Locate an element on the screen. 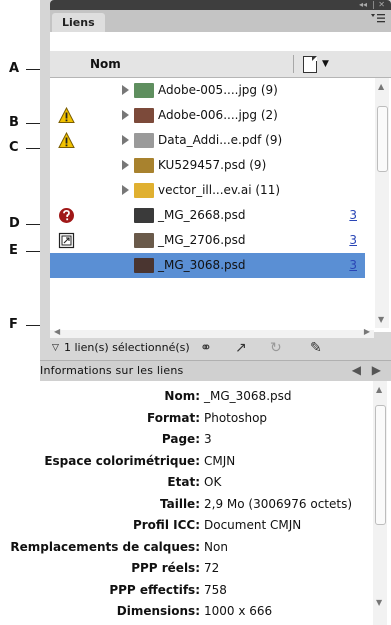 The height and width of the screenshot is (625, 391). info-label: Profil ICC: is located at coordinates (166, 525).